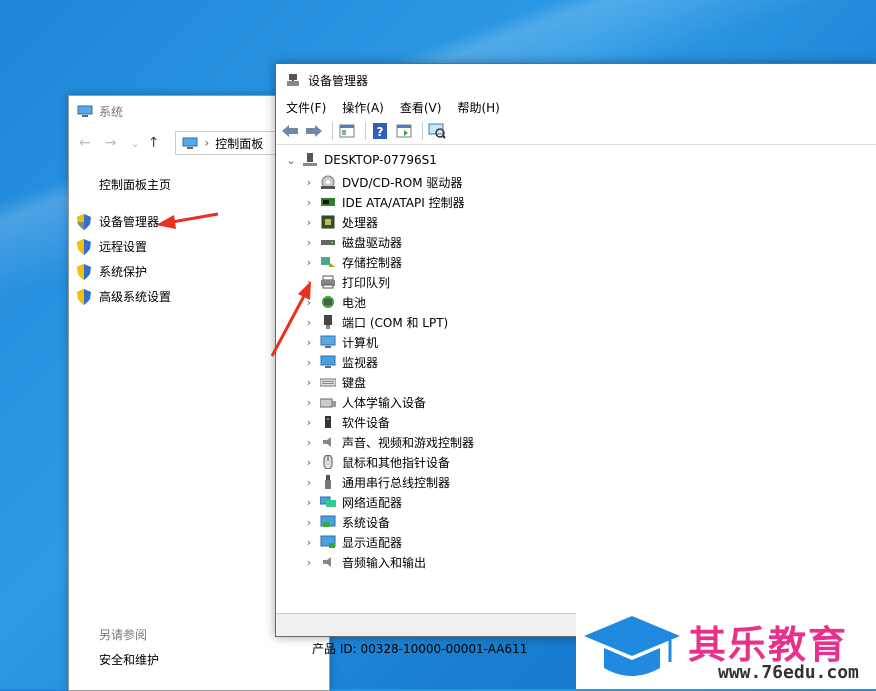 The height and width of the screenshot is (691, 876). I want to click on category-label: 软件设备, so click(366, 422).